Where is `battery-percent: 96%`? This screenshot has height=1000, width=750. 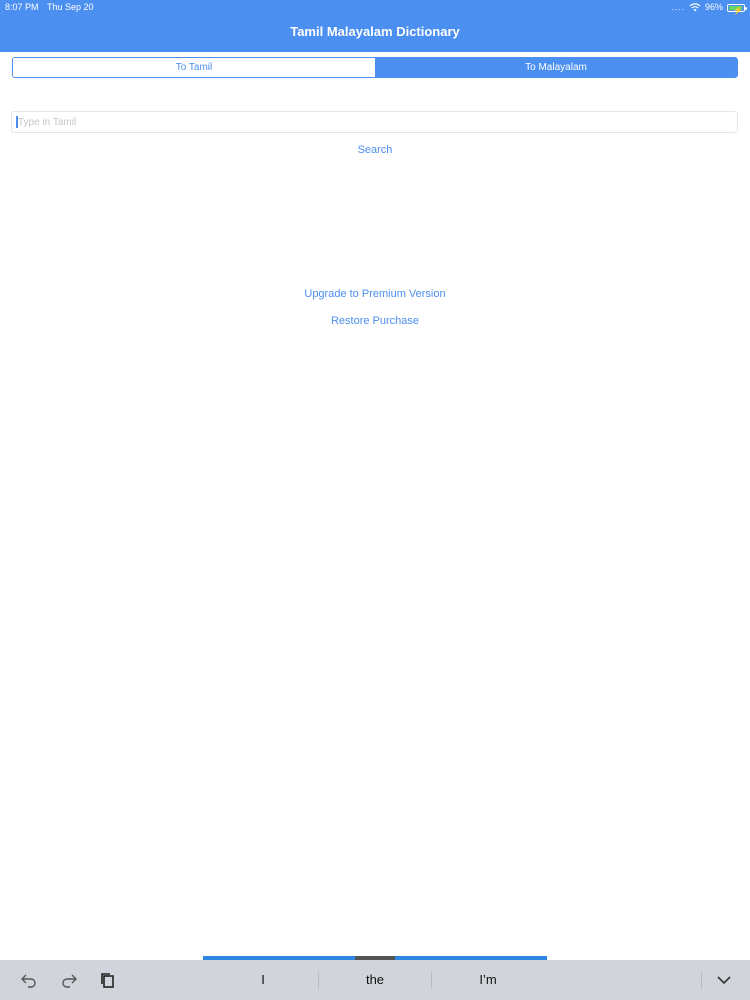
battery-percent: 96% is located at coordinates (713, 7).